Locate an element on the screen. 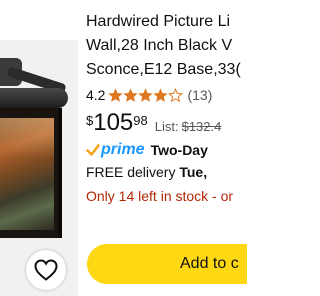  star-empty-icon is located at coordinates (176, 94).